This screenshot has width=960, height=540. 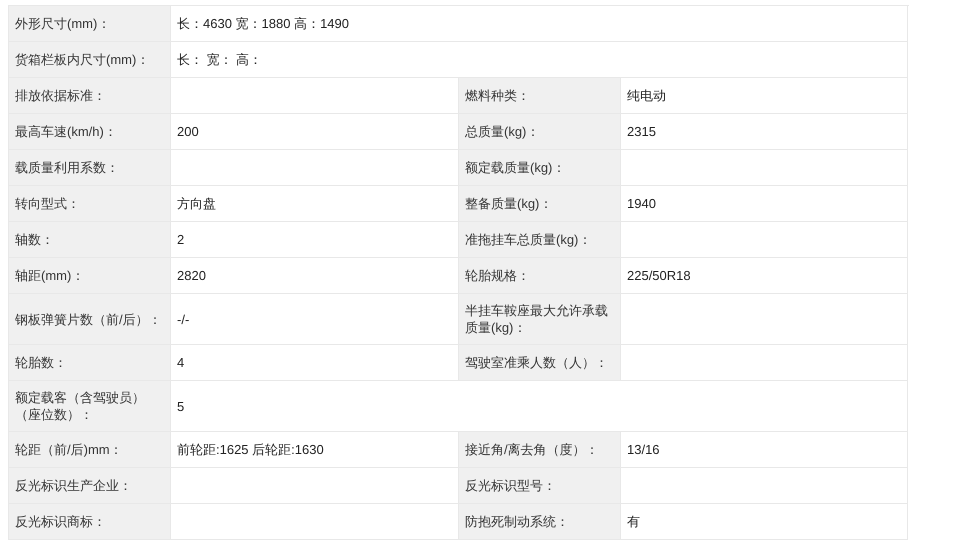 I want to click on field-label: 反光标识商标：, so click(x=90, y=522).